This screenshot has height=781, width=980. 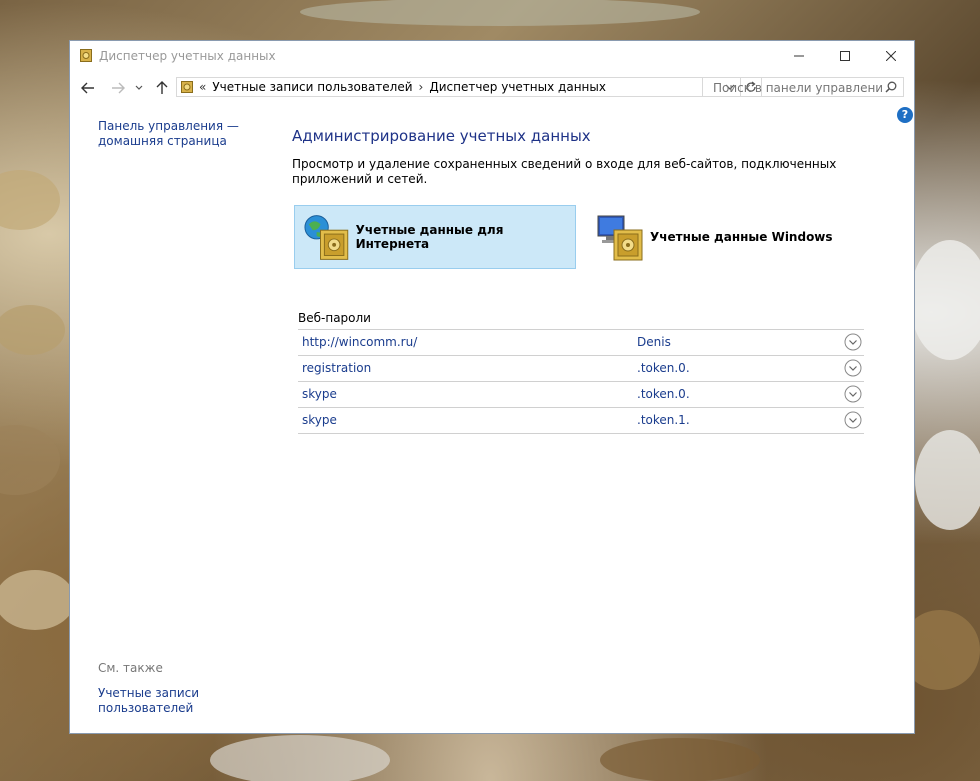 I want to click on minimize-icon, so click(x=799, y=56).